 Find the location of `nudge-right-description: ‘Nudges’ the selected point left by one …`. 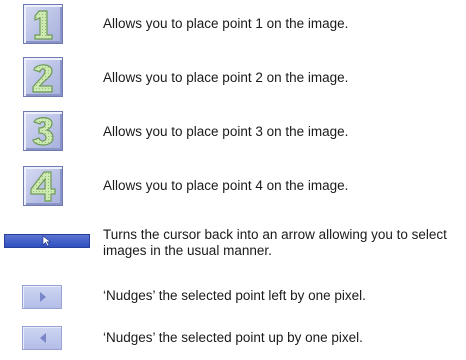

nudge-right-description: ‘Nudges’ the selected point left by one … is located at coordinates (234, 295).